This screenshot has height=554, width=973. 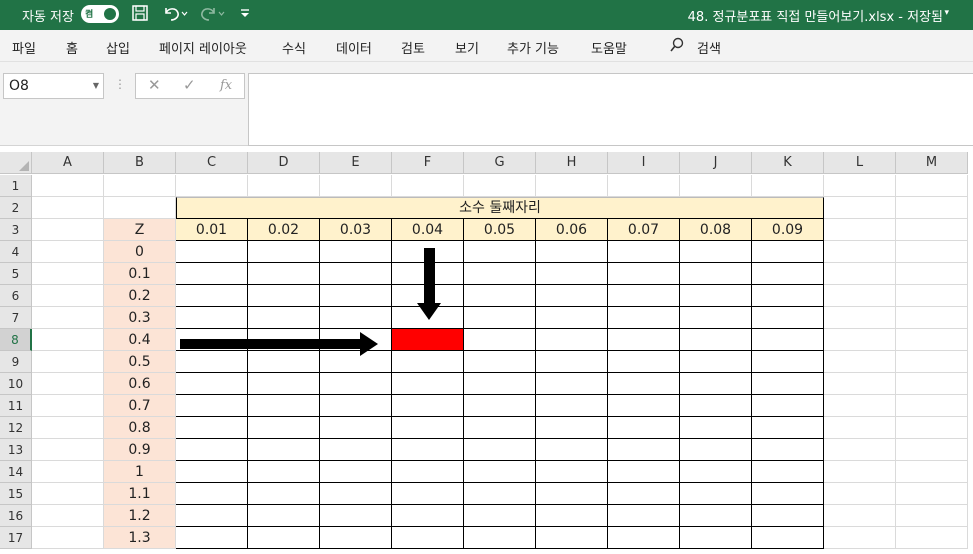 What do you see at coordinates (500, 163) in the screenshot?
I see `column-header-g: G` at bounding box center [500, 163].